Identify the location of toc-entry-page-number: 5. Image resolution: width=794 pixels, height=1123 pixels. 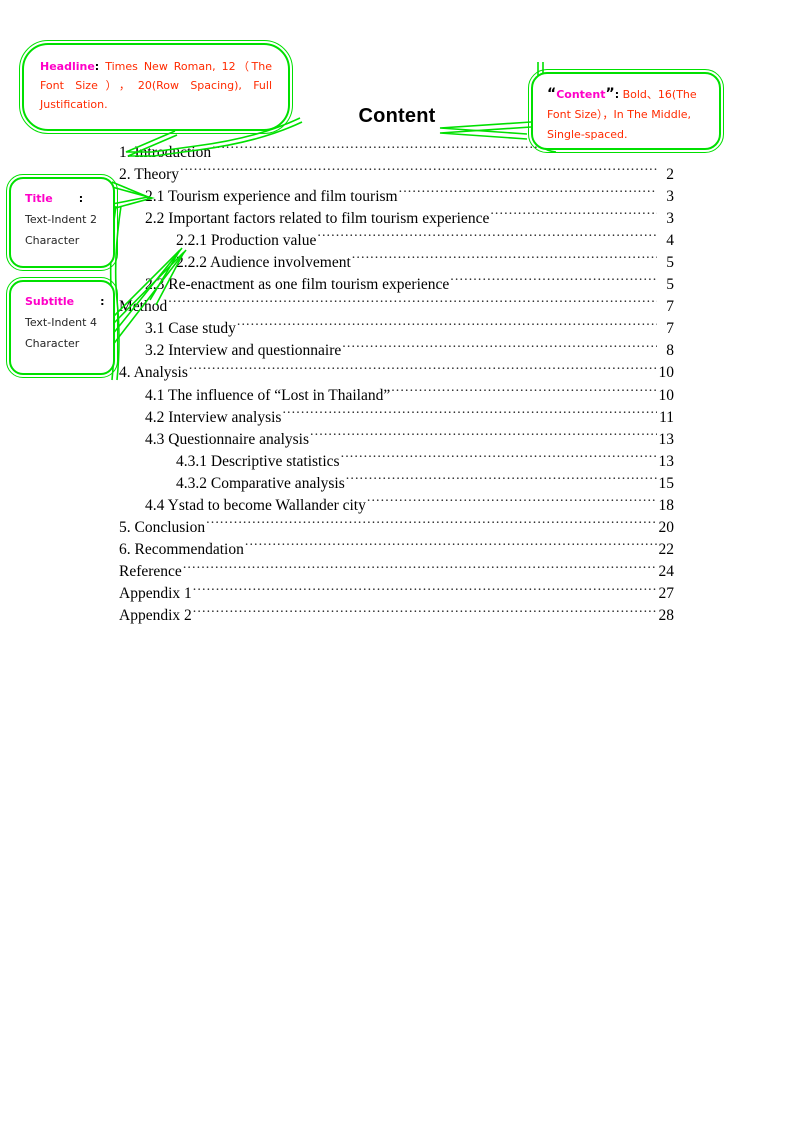
(670, 262).